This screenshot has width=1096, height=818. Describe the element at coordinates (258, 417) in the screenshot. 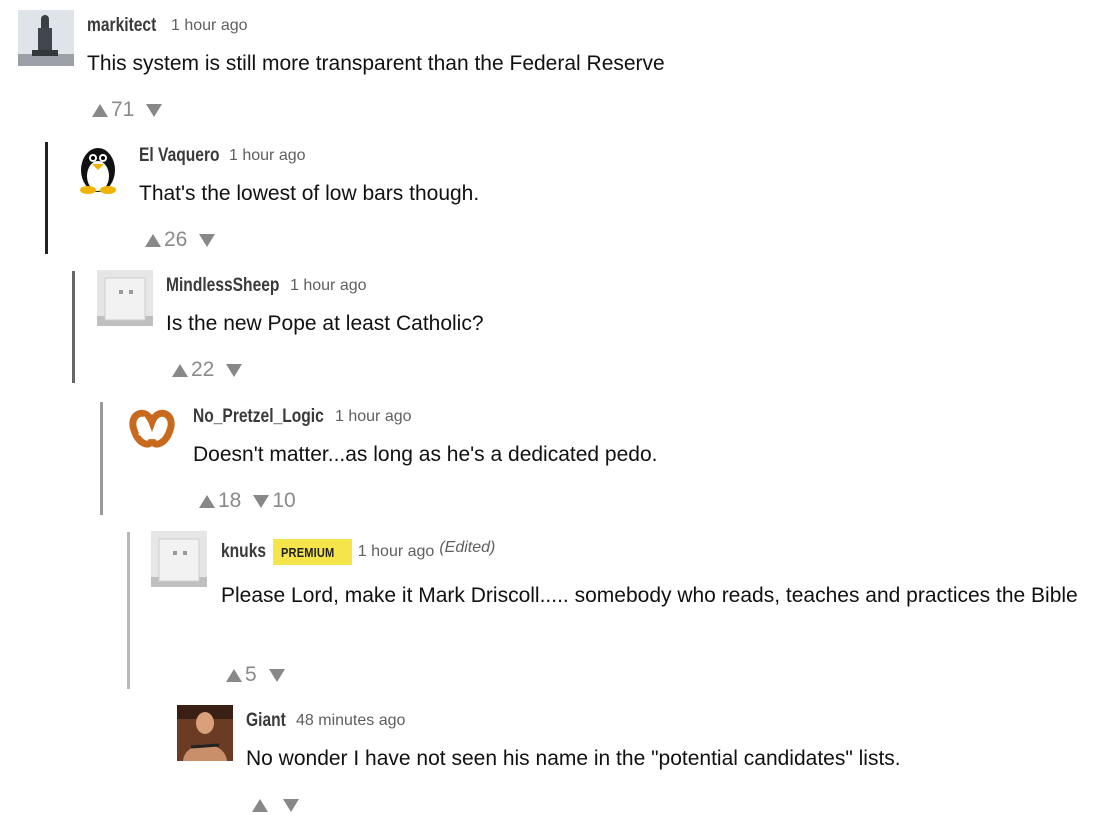

I see `username: No_Pretzel_Logic` at that location.